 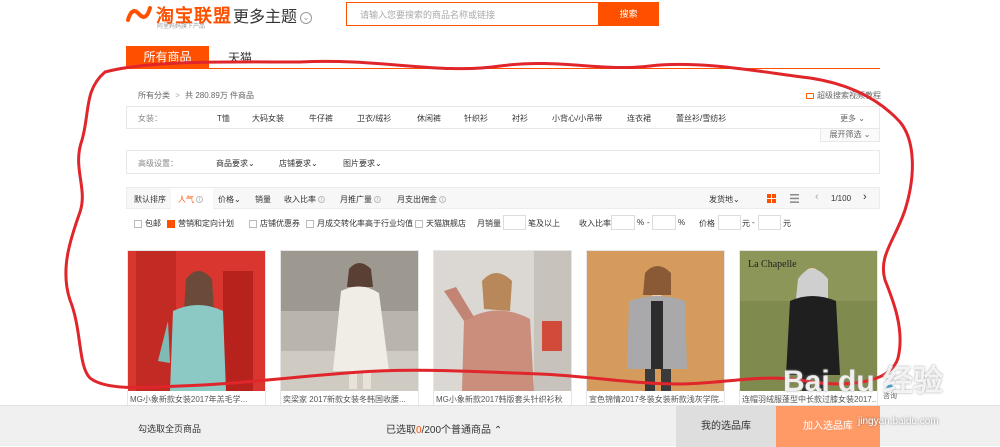 What do you see at coordinates (794, 198) in the screenshot?
I see `list-view-icon` at bounding box center [794, 198].